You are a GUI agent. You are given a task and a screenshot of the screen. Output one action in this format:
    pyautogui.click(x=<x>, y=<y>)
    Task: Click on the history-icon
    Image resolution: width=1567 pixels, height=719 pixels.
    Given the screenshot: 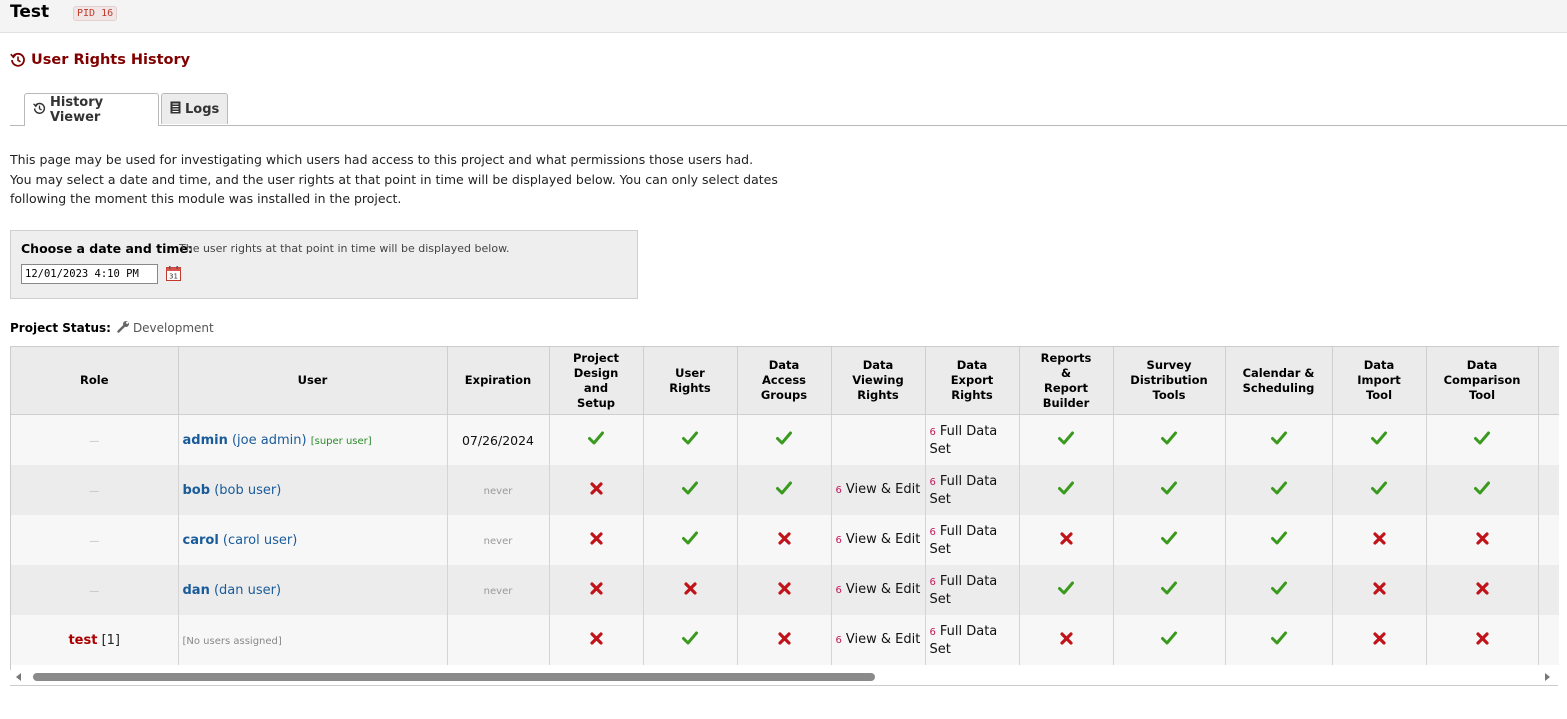 What is the action you would take?
    pyautogui.click(x=18, y=60)
    